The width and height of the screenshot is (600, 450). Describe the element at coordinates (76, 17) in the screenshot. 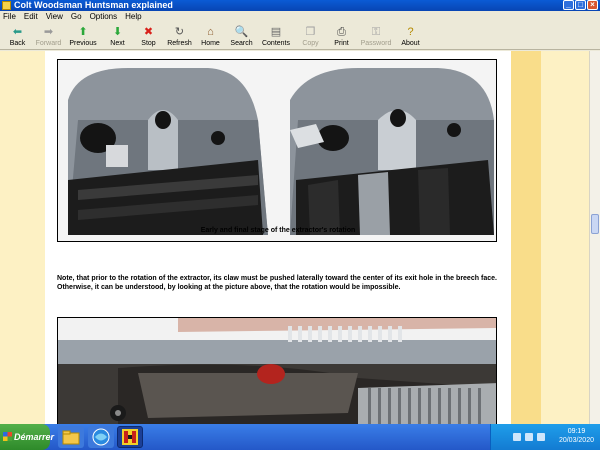

I see `menu-go: Go` at that location.